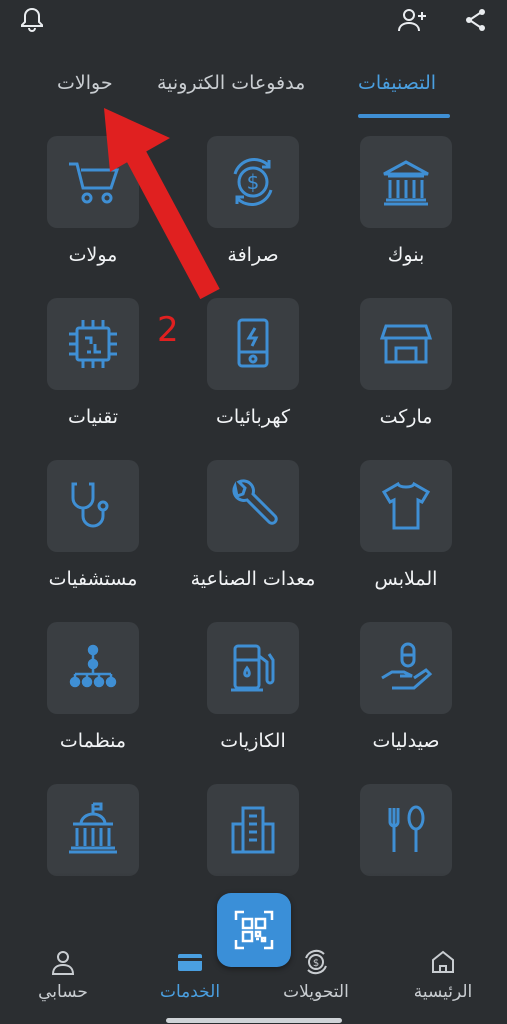 This screenshot has height=1024, width=507. What do you see at coordinates (253, 579) in the screenshot?
I see `category-label: معدات الصناعية` at bounding box center [253, 579].